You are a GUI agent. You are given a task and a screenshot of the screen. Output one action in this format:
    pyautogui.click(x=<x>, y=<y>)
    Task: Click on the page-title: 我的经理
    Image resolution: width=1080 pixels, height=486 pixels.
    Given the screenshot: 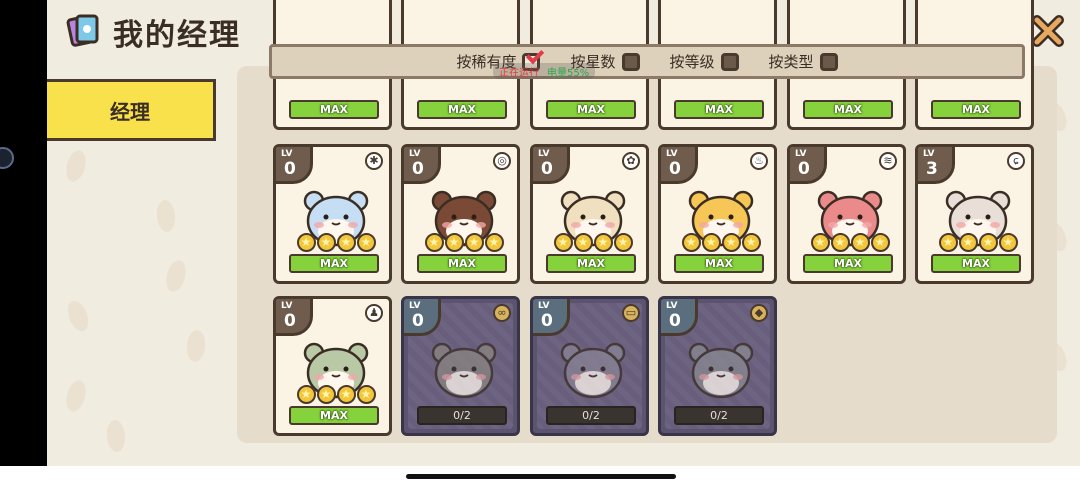 What is the action you would take?
    pyautogui.click(x=177, y=35)
    